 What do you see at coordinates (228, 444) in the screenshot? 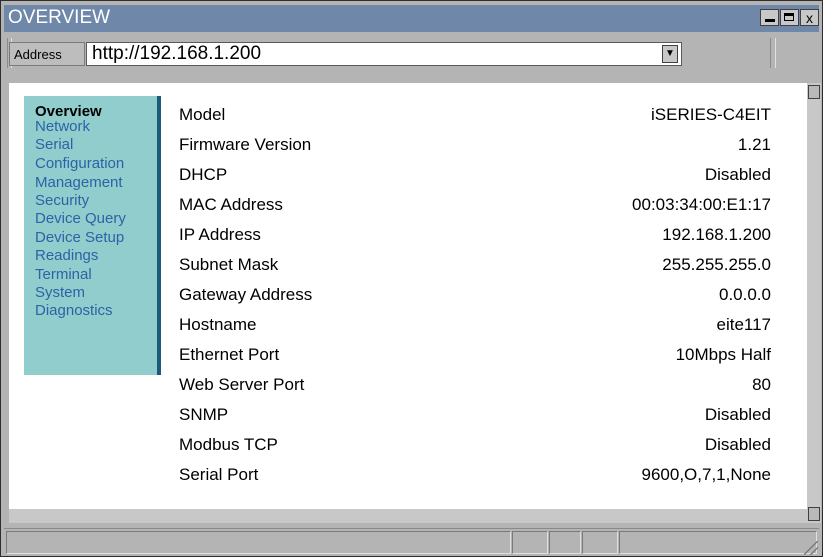
I see `row-label: Modbus TCP` at bounding box center [228, 444].